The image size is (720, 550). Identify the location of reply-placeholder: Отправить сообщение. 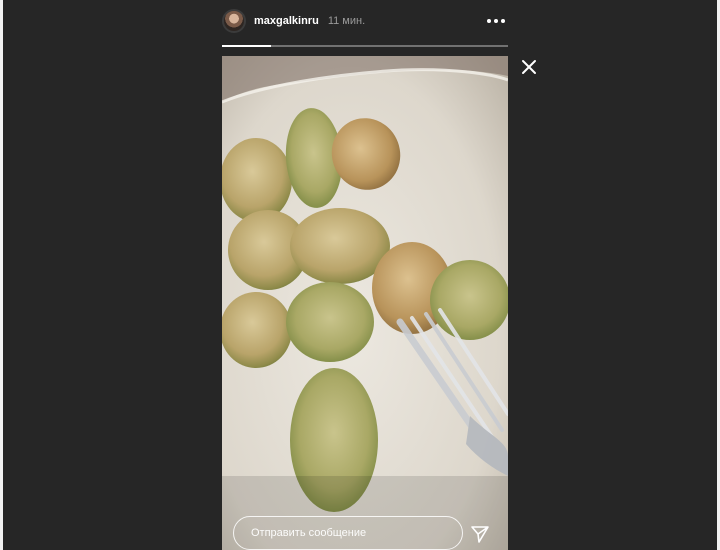
(309, 533).